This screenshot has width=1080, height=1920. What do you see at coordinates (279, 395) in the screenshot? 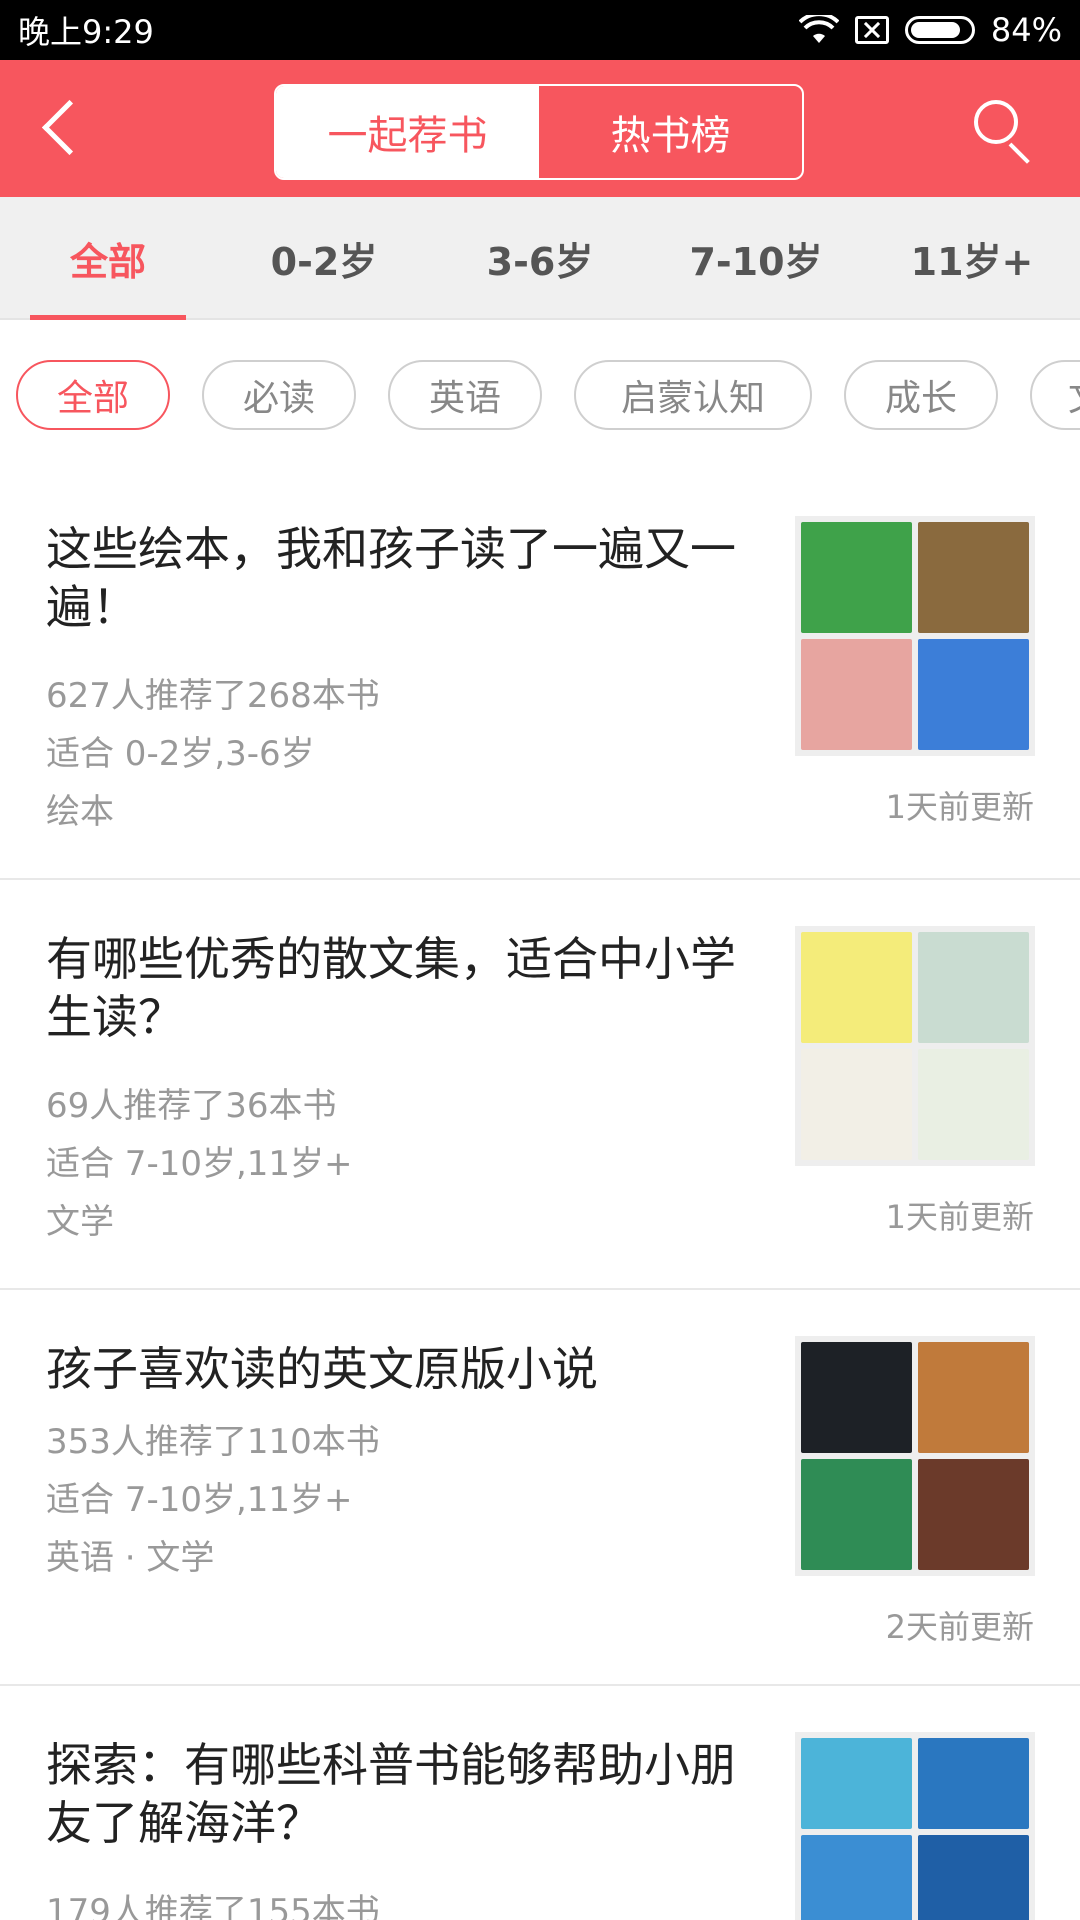
I see `chip-must-read: 必读` at bounding box center [279, 395].